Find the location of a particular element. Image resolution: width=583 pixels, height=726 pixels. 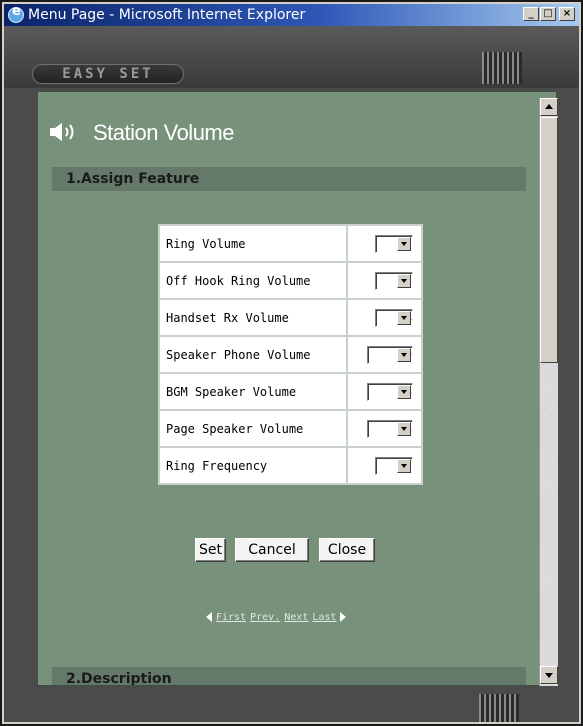

row-label: Speaker Phone Volume is located at coordinates (253, 354).